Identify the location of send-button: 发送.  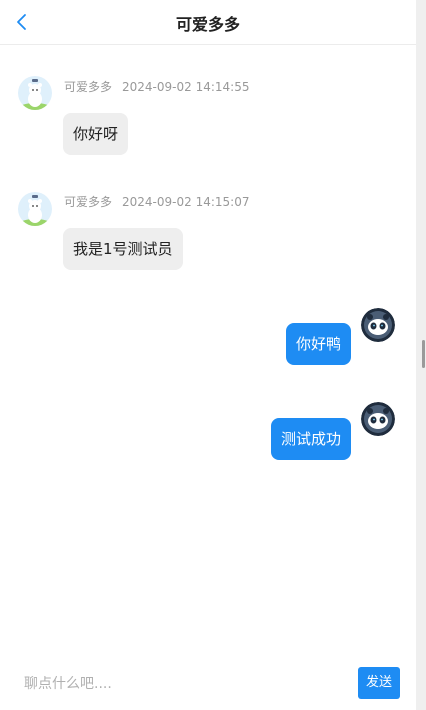
(379, 683).